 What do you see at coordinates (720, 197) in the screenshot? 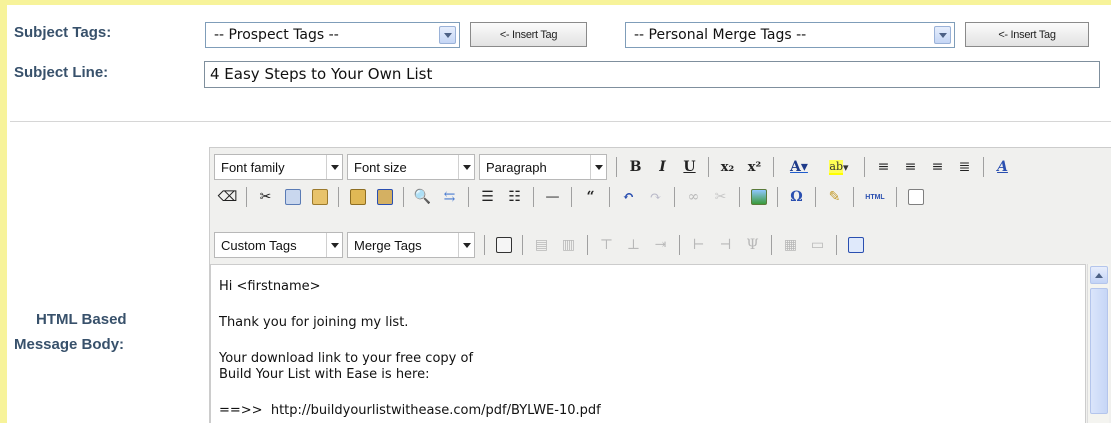
I see `unlink-icon: ✂` at bounding box center [720, 197].